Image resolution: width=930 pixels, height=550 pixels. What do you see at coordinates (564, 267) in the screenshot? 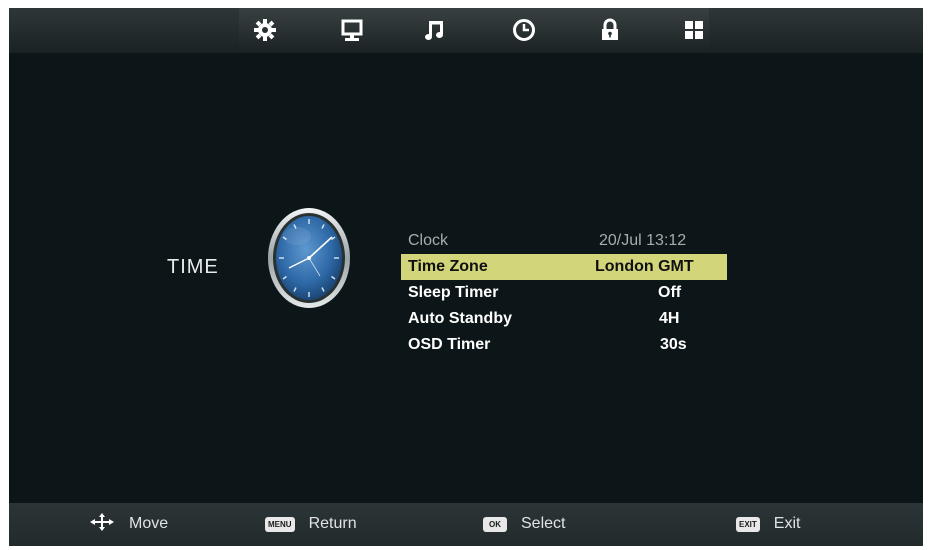
I see `menu-item-time-zone: Time Zone London GMT` at bounding box center [564, 267].